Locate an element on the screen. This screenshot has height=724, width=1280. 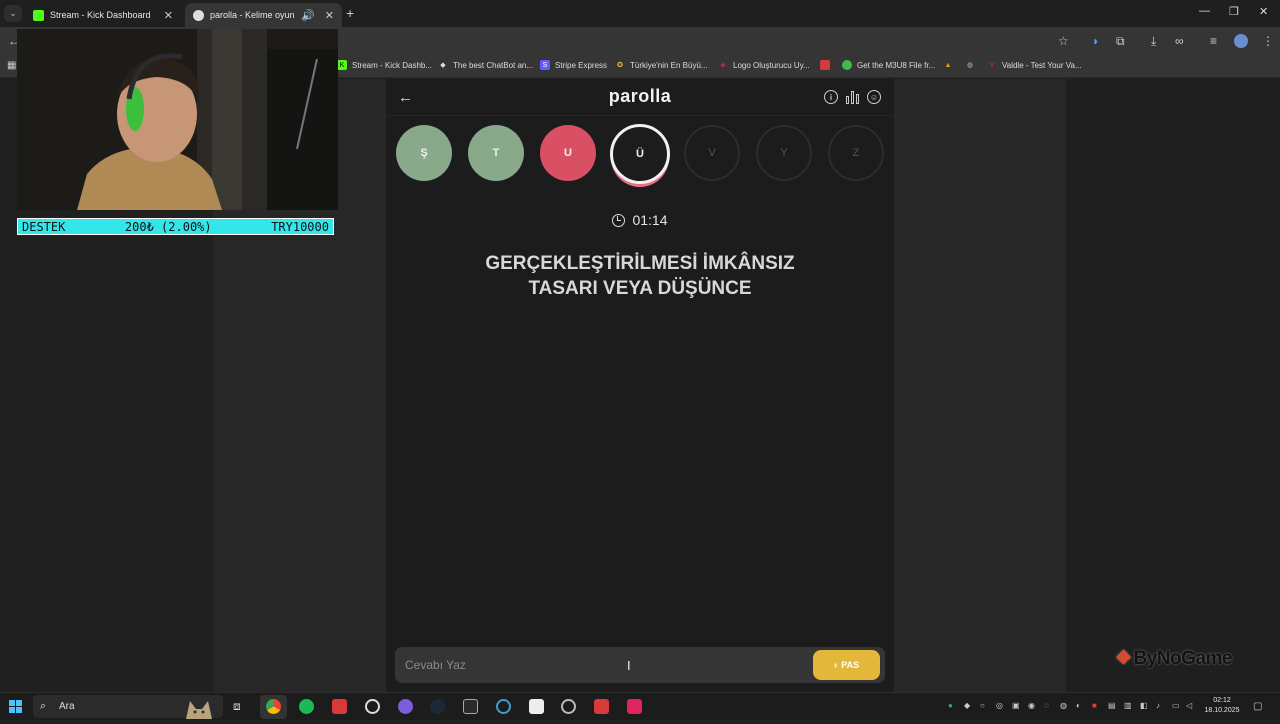
question-line: GERÇEKLEŞTİRİLMESİ İMKÂNSIZ is located at coordinates (640, 263).